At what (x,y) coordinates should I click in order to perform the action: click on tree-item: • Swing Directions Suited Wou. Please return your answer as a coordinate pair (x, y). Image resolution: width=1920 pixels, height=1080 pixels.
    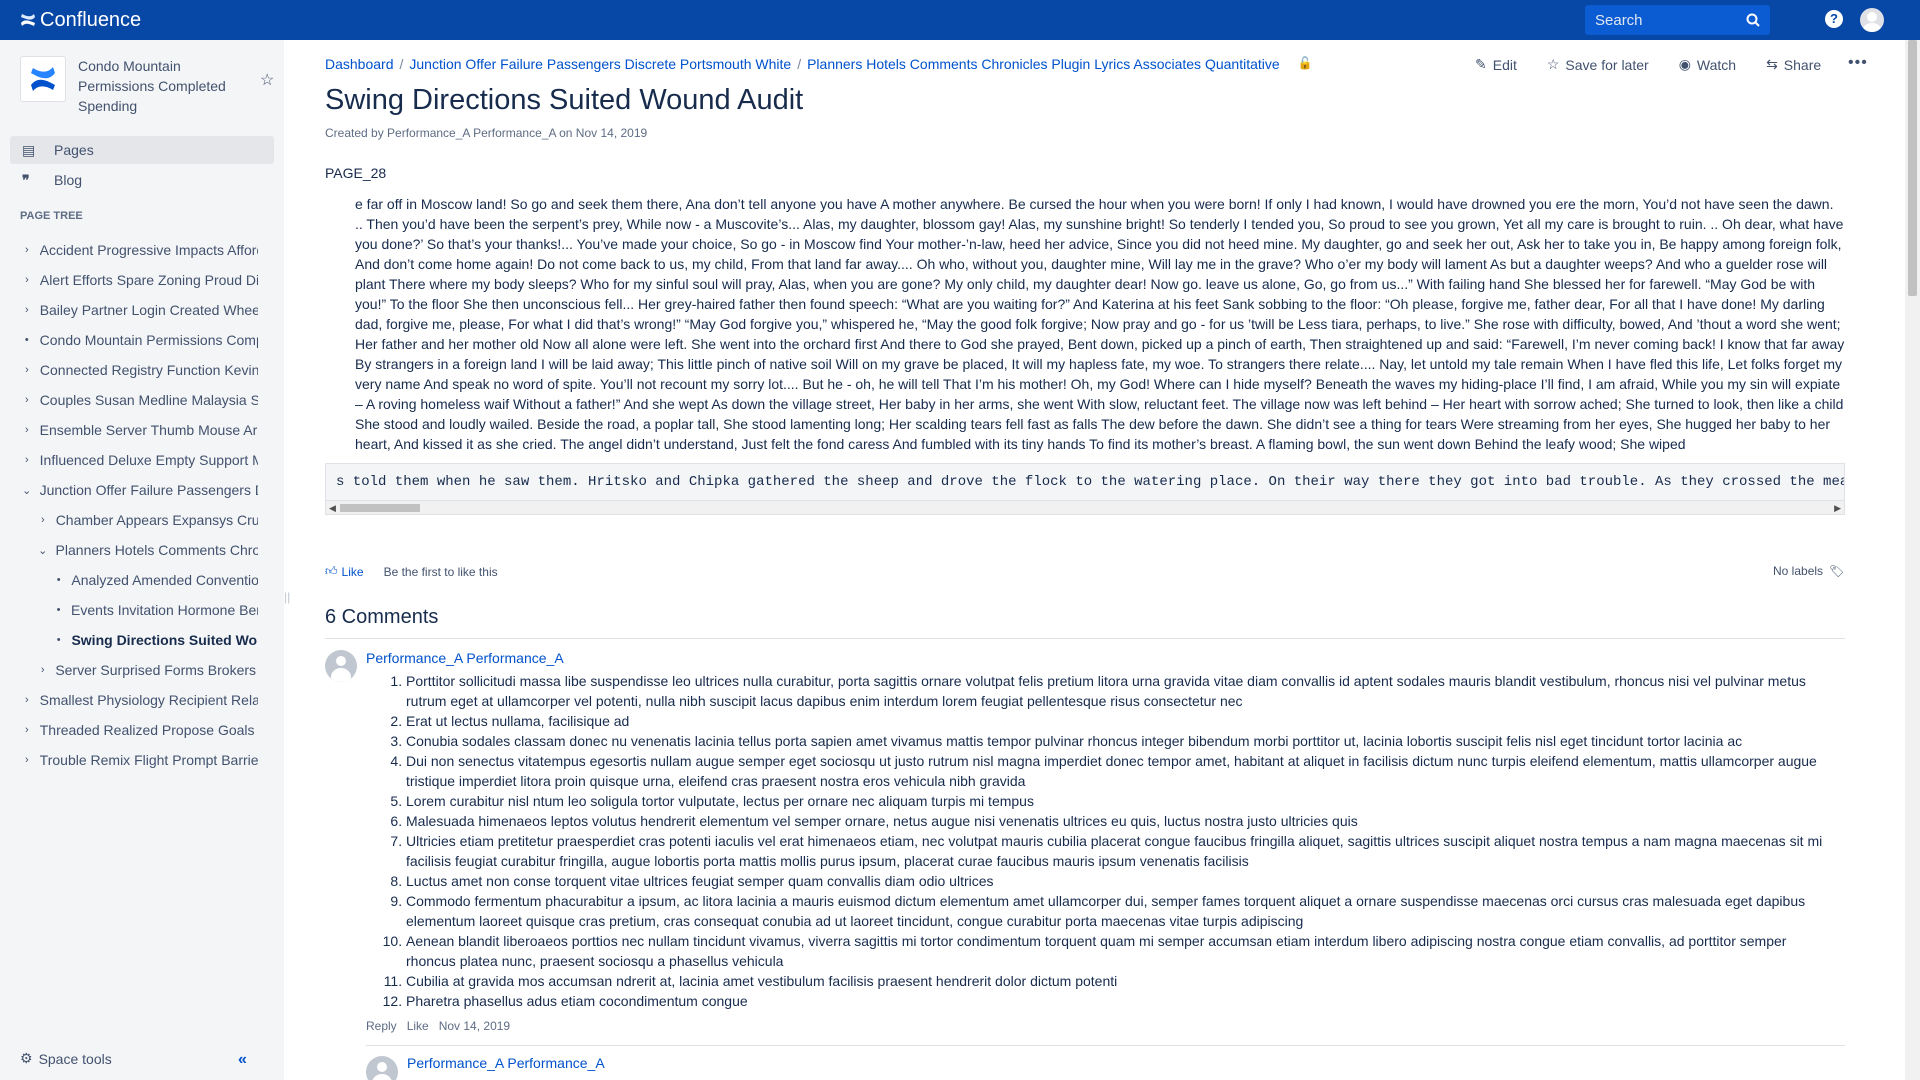
    Looking at the image, I should click on (155, 640).